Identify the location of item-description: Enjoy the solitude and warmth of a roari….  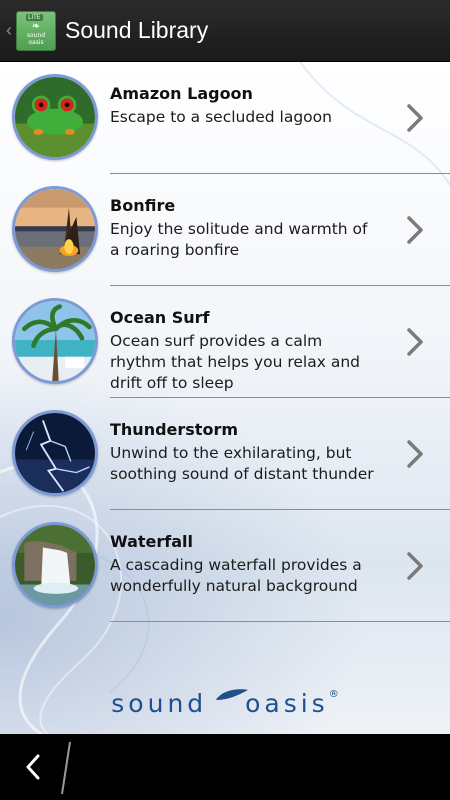
(239, 239).